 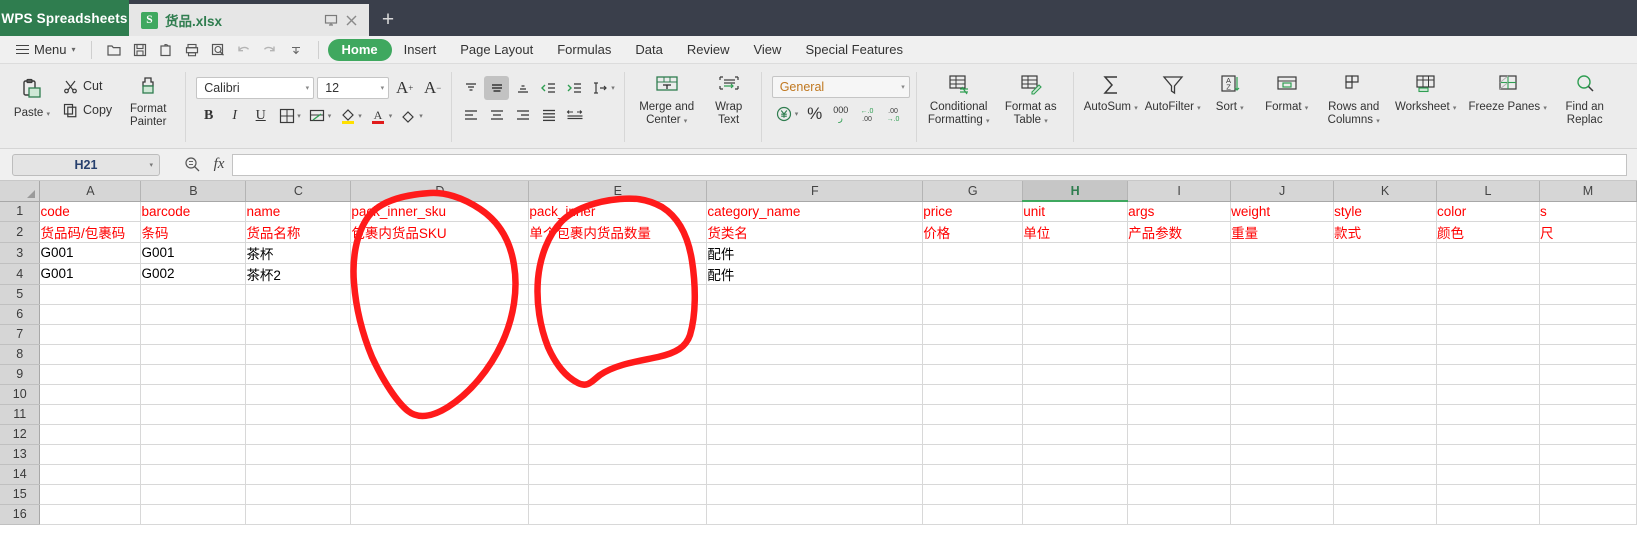 What do you see at coordinates (1488, 191) in the screenshot?
I see `column-header-L: L` at bounding box center [1488, 191].